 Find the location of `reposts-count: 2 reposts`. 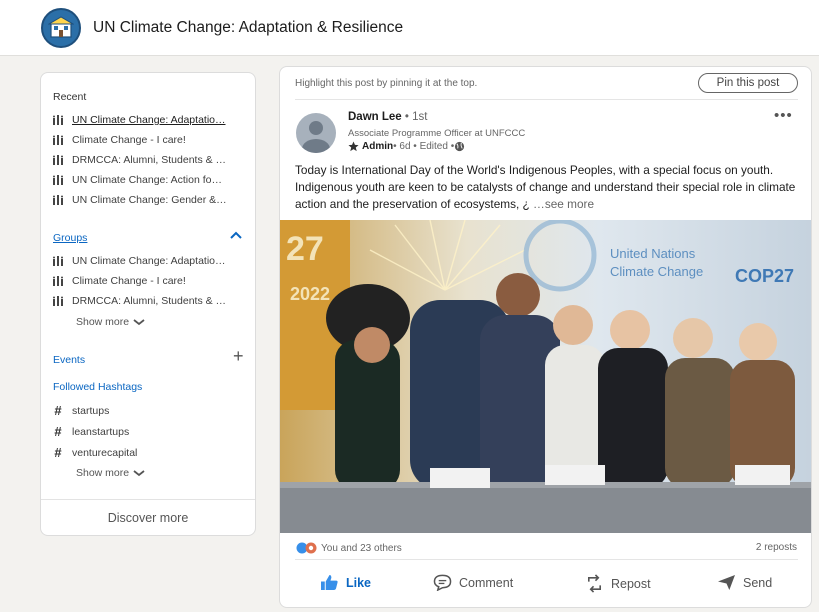

reposts-count: 2 reposts is located at coordinates (776, 547).